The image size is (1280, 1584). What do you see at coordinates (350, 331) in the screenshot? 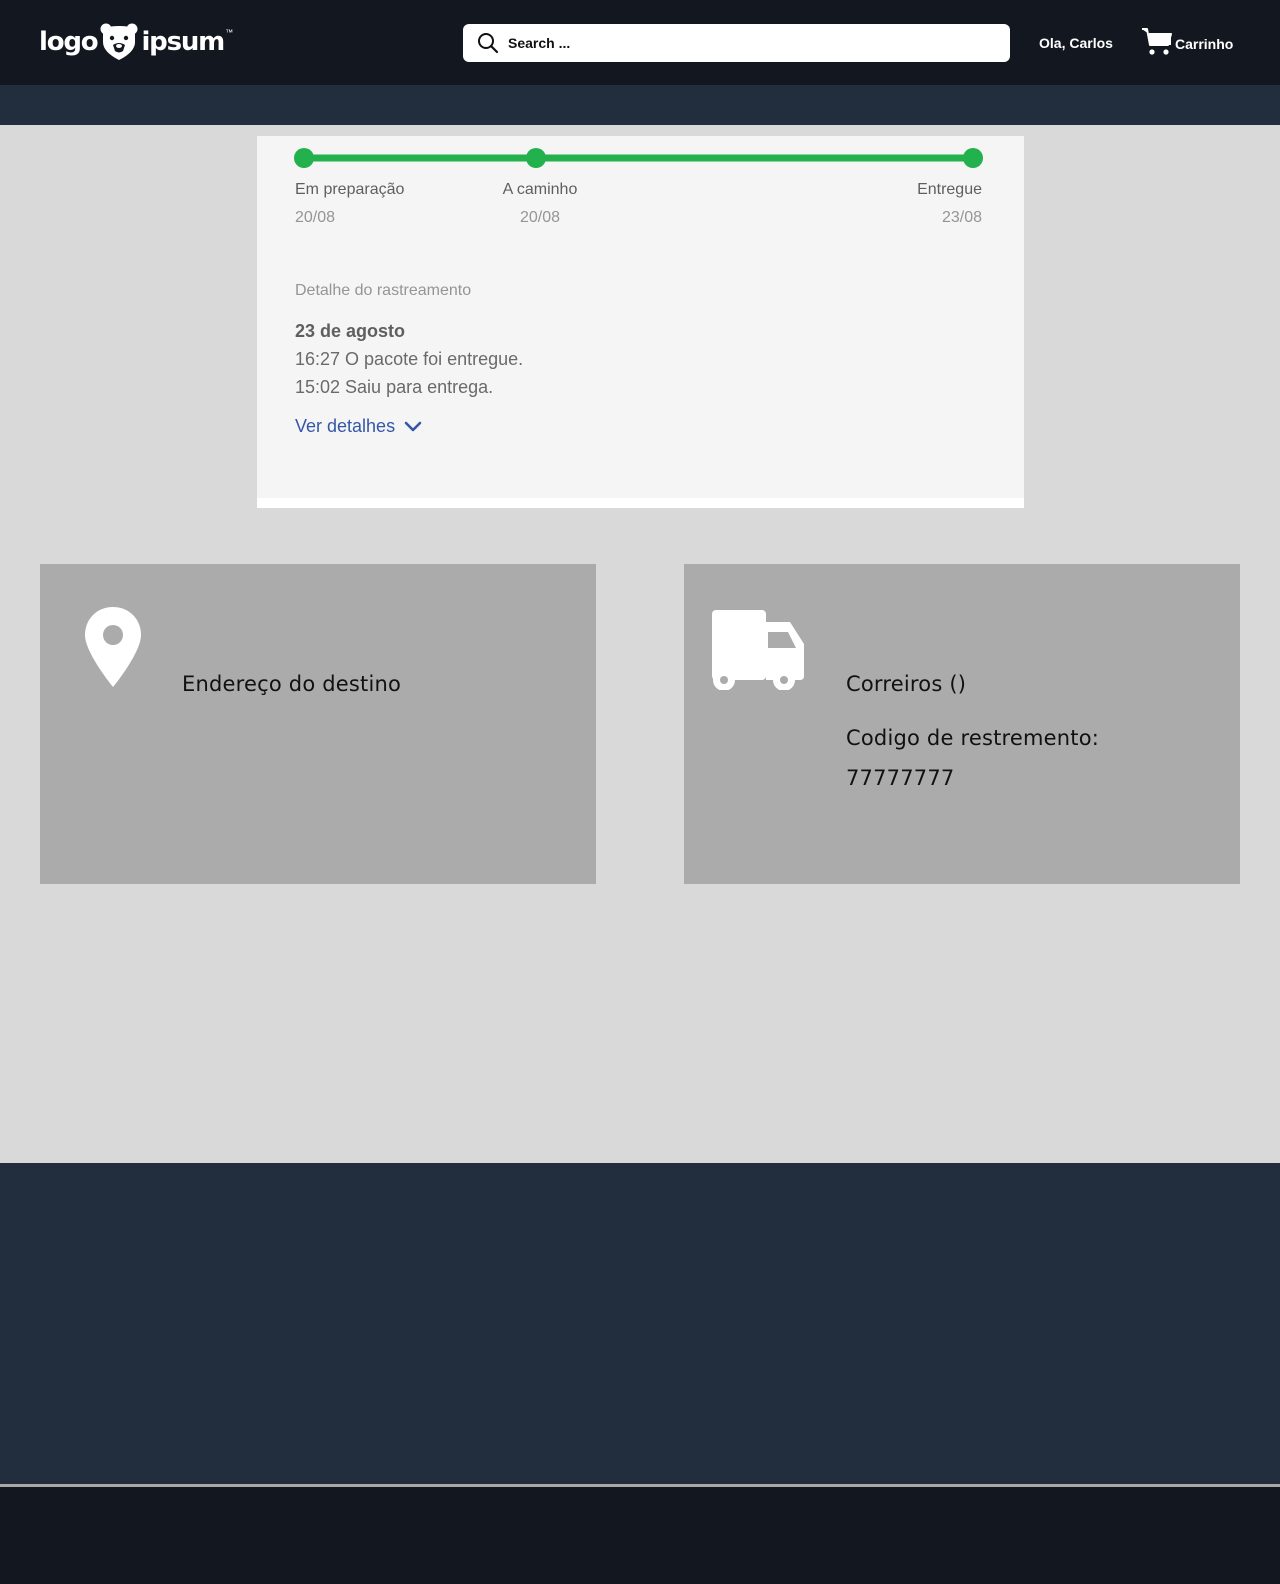
I see `tracking-detail-date: 23 de agosto` at bounding box center [350, 331].